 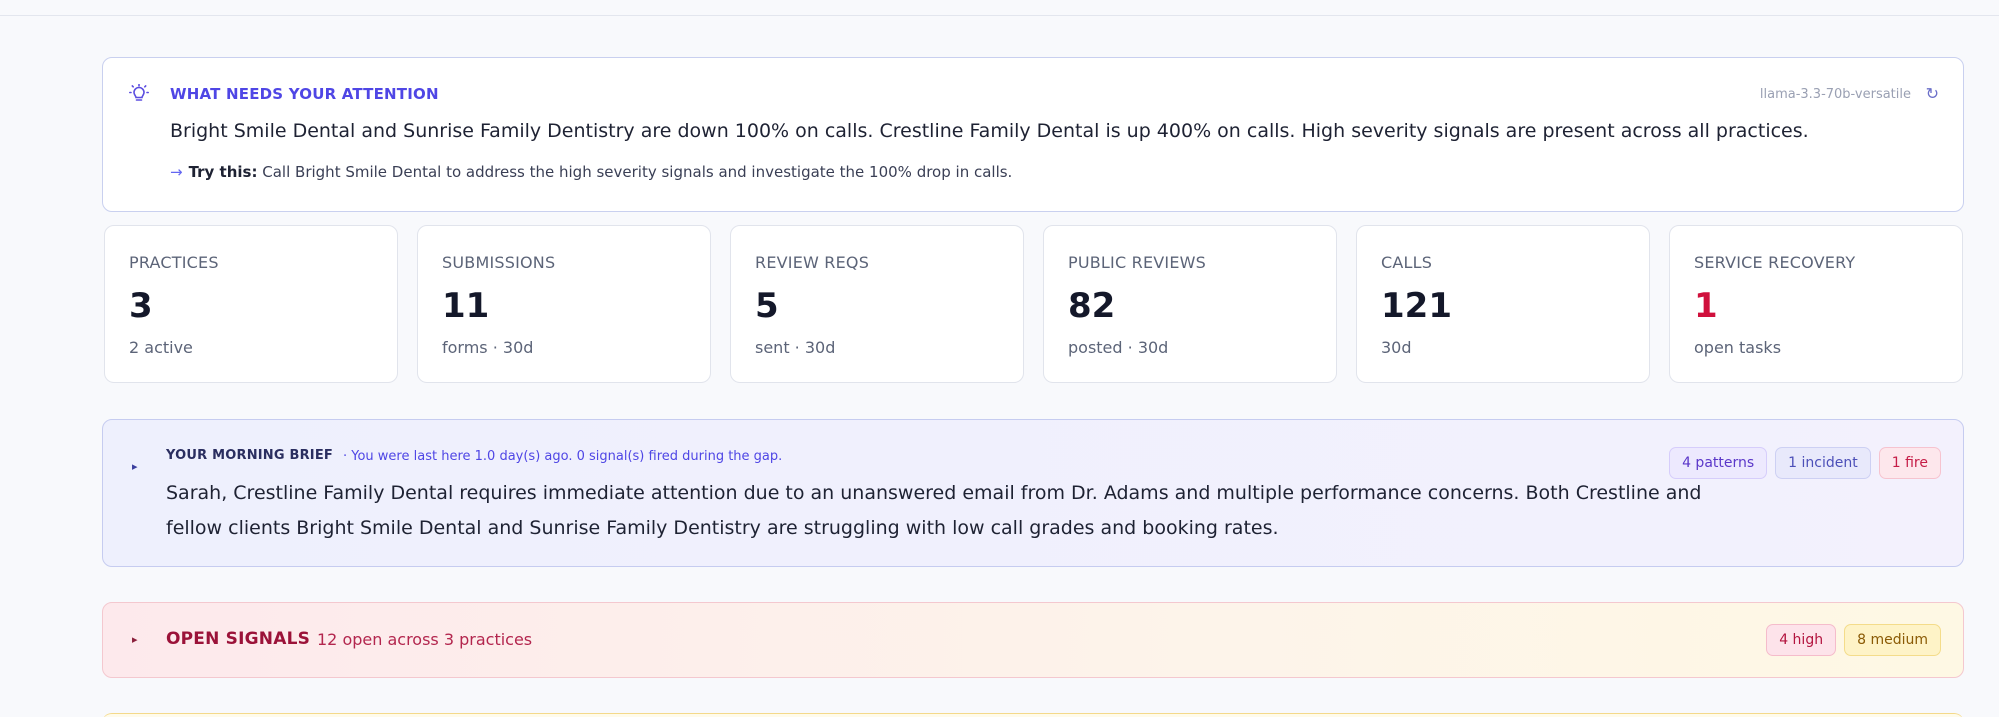 What do you see at coordinates (877, 304) in the screenshot?
I see `stat-card-review-reqs: REVIEW REQS 5 sent · 30d` at bounding box center [877, 304].